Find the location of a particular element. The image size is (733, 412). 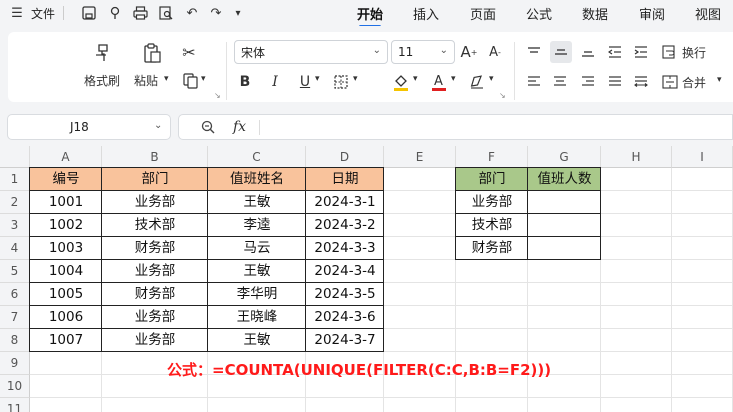

table-cell: 李逵 is located at coordinates (257, 225).